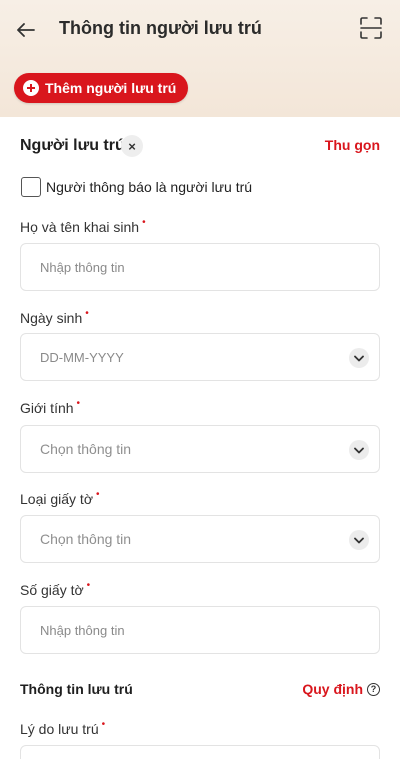 The image size is (400, 759). I want to click on doc-number-placeholder: Nhập thông tin, so click(82, 630).